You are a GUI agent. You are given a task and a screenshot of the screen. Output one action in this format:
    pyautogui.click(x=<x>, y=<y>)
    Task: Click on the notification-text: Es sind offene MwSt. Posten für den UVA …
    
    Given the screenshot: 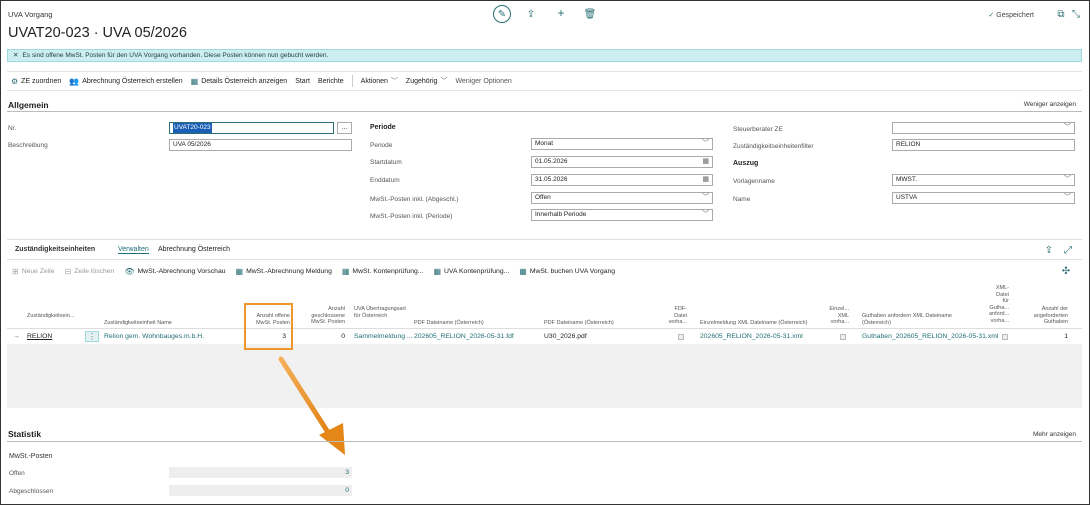 What is the action you would take?
    pyautogui.click(x=175, y=55)
    